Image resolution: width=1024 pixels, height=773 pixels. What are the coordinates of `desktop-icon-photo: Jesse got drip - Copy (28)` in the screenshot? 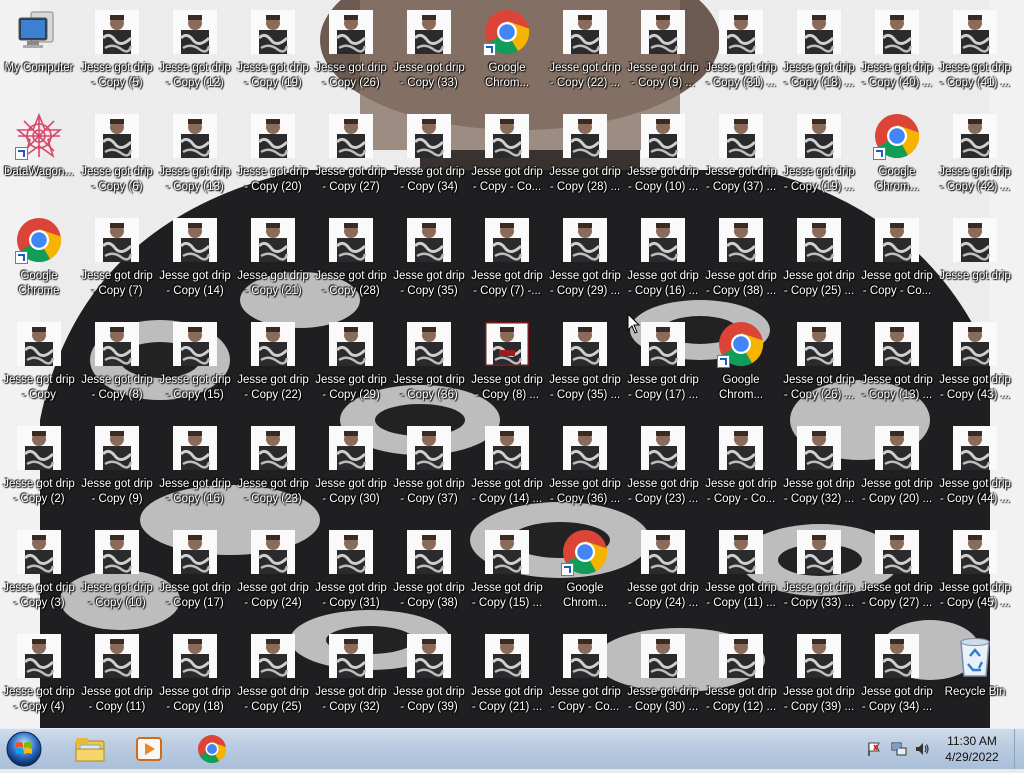 It's located at (351, 262).